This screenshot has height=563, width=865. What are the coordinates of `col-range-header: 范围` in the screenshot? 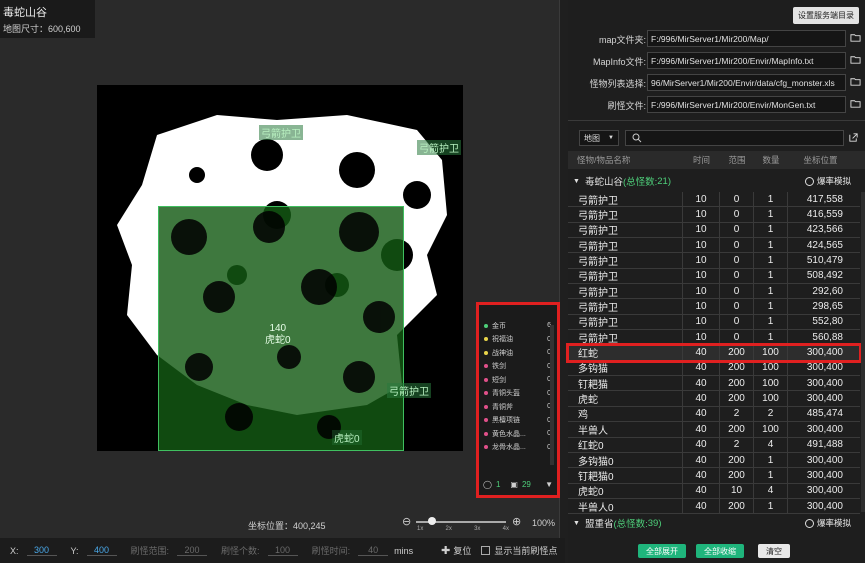 It's located at (737, 160).